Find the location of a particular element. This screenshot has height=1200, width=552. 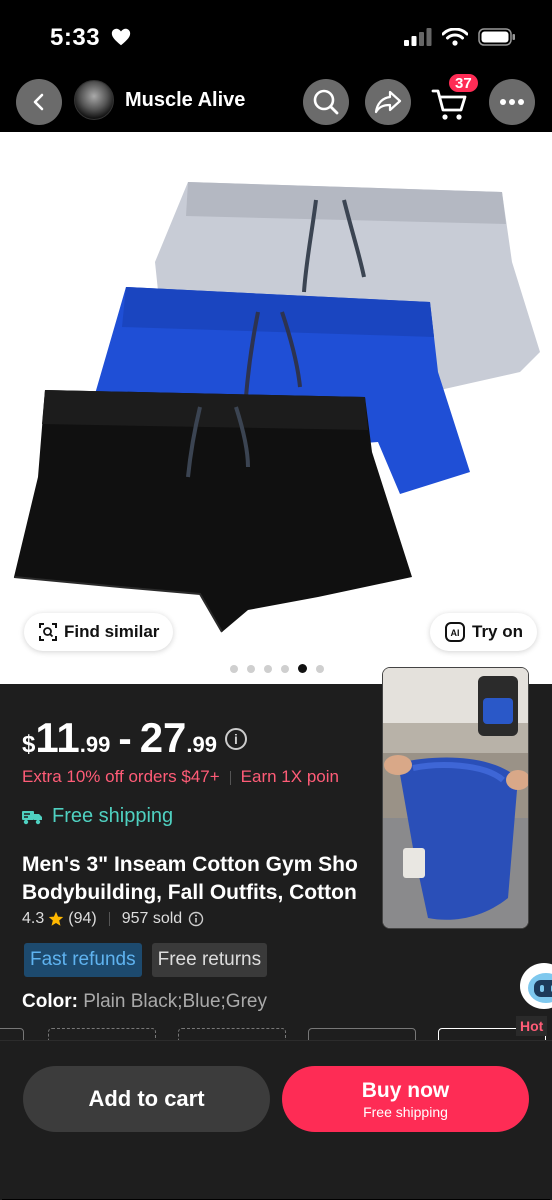

search-button is located at coordinates (326, 102).